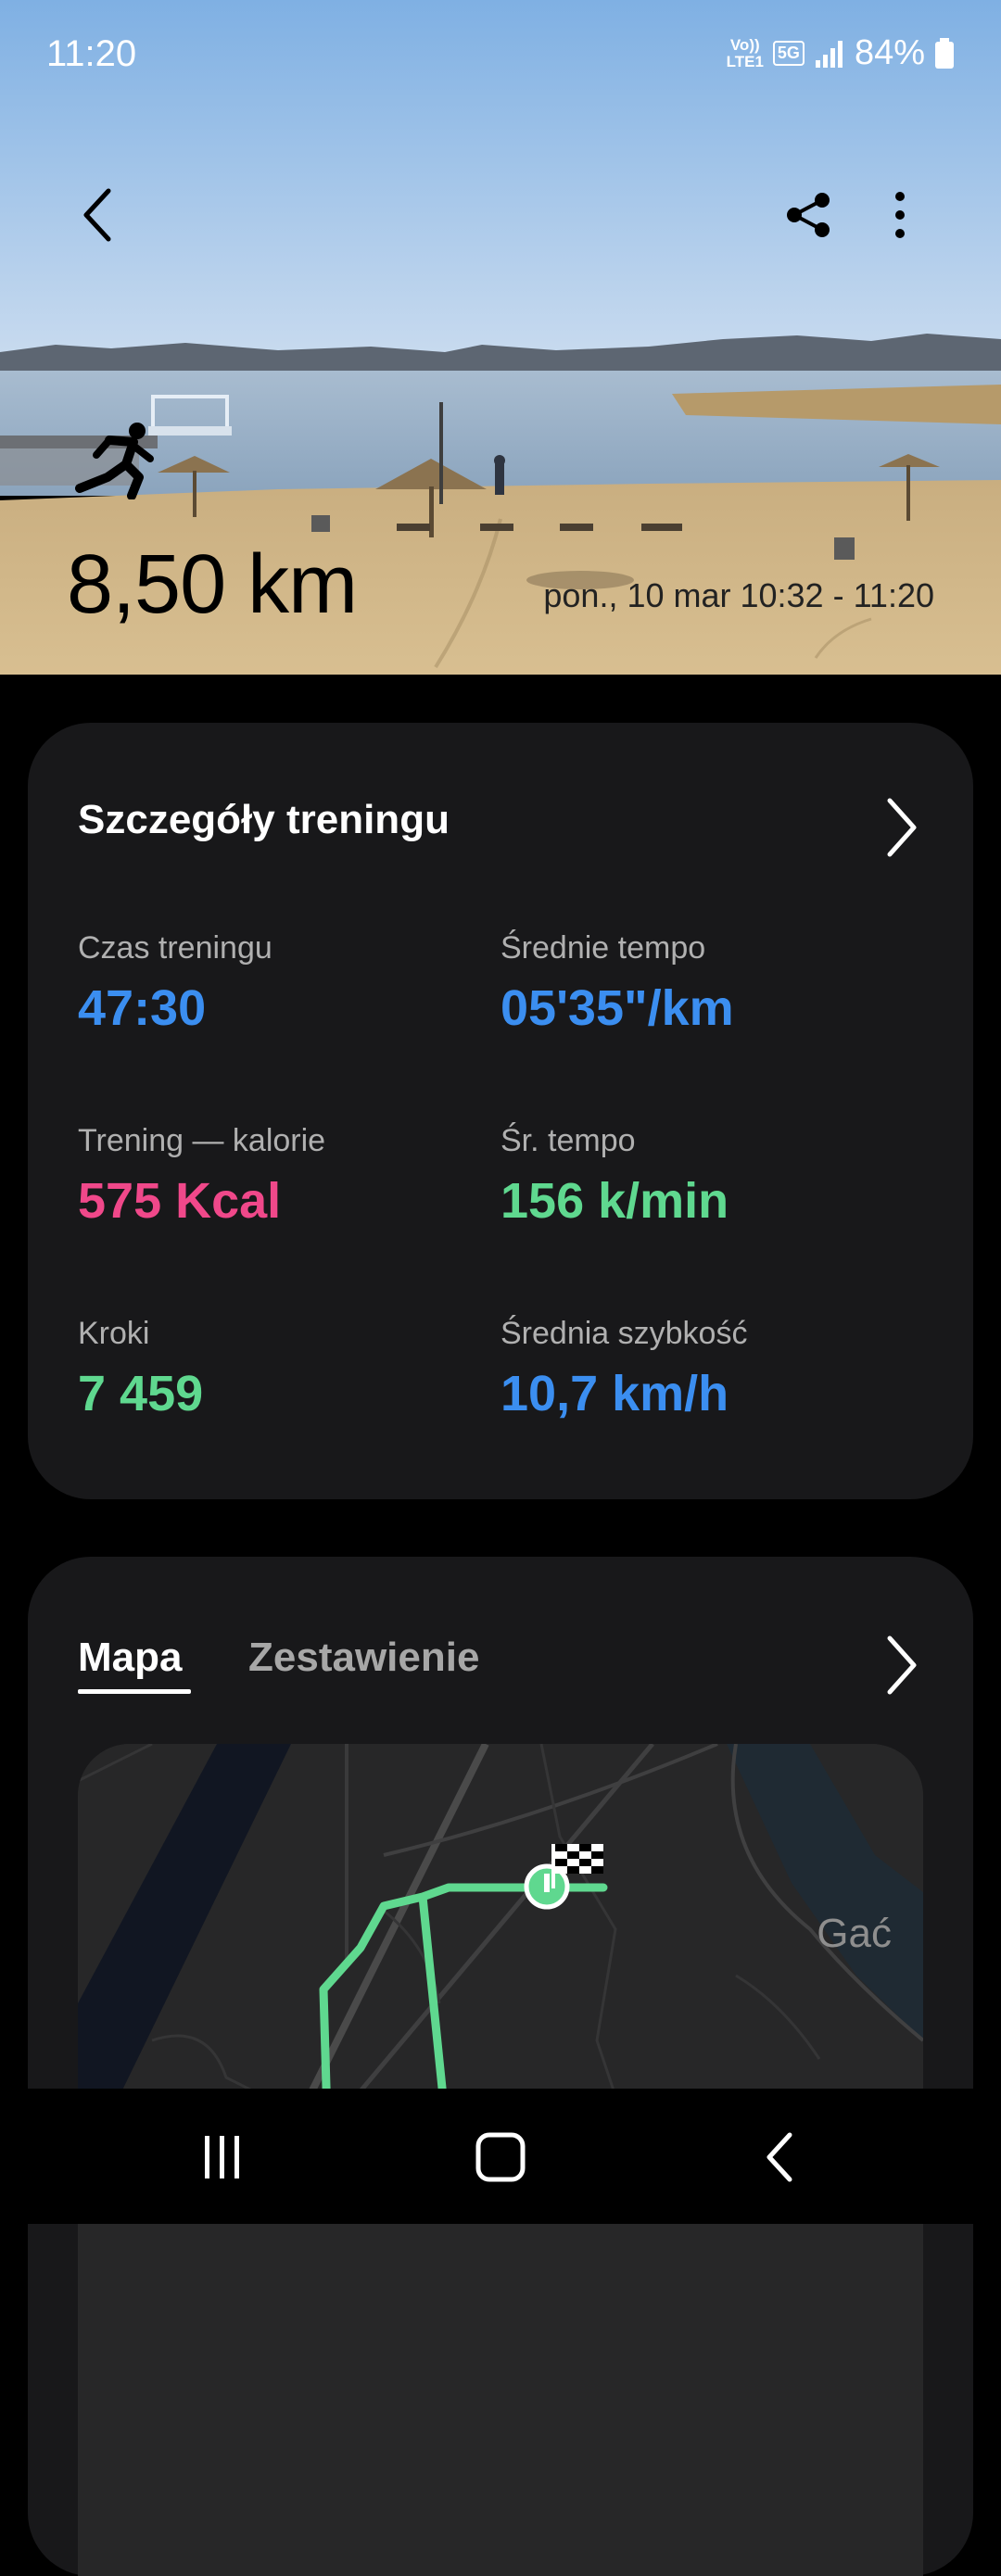 The height and width of the screenshot is (2576, 1001). I want to click on status-time: 11:20, so click(92, 53).